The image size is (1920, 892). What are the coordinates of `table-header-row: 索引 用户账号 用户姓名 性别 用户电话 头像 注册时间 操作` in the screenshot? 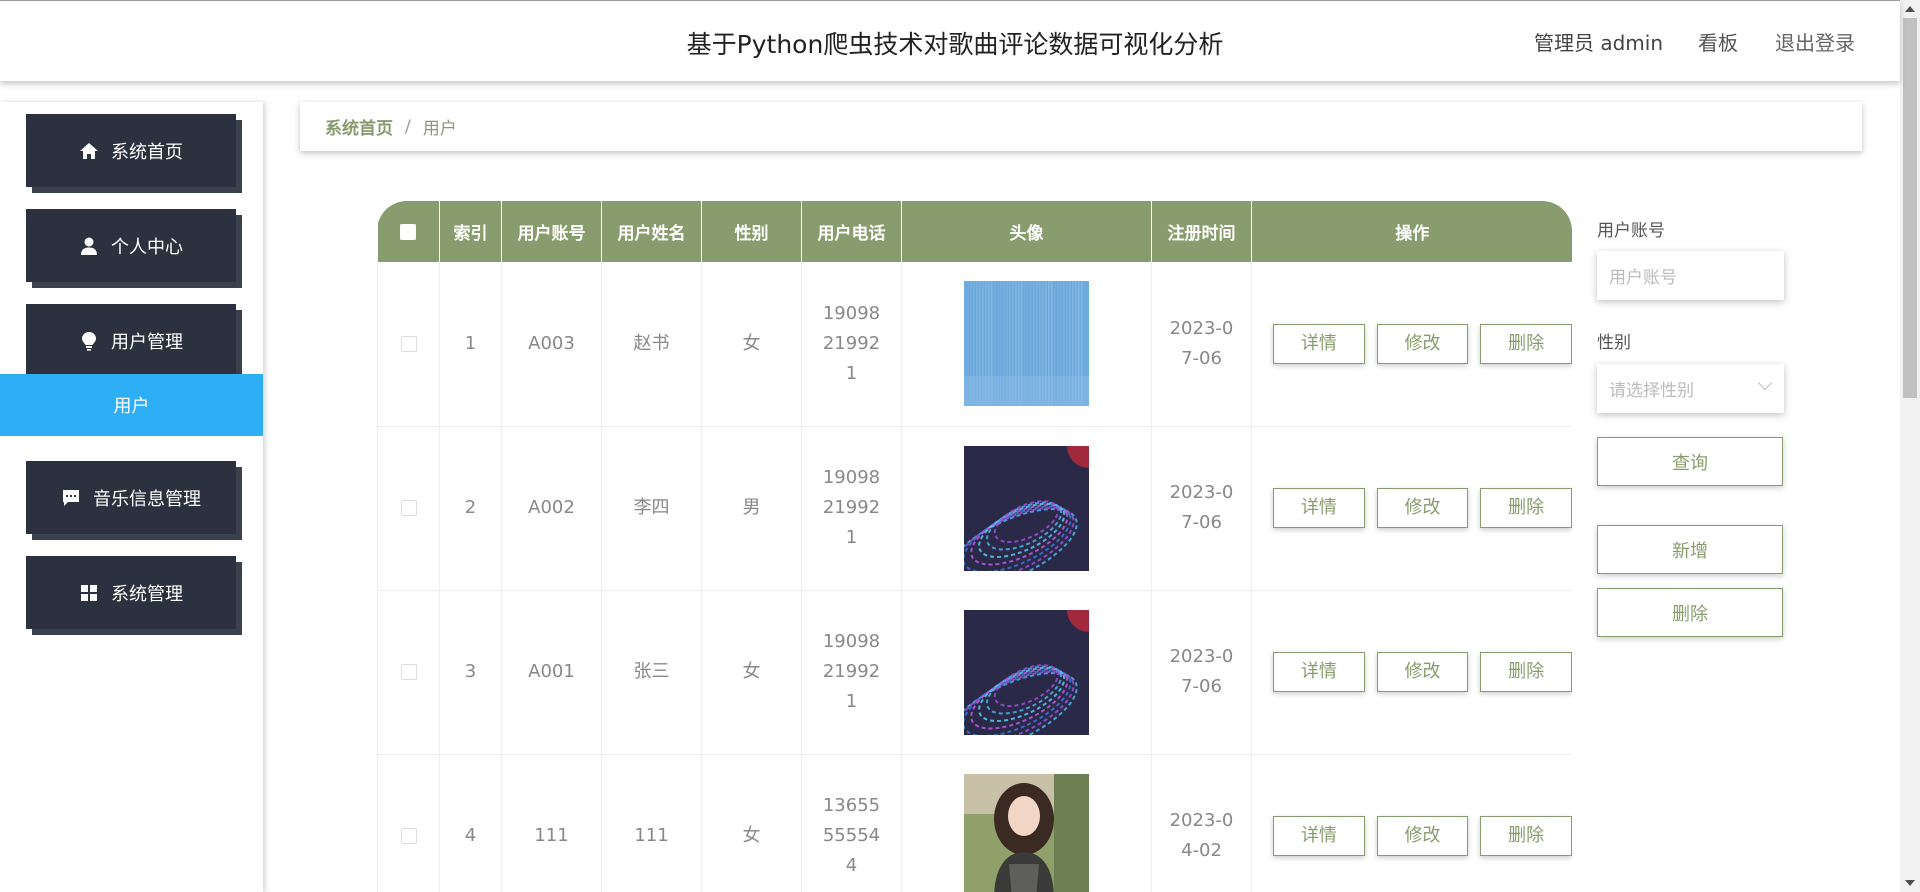 It's located at (974, 231).